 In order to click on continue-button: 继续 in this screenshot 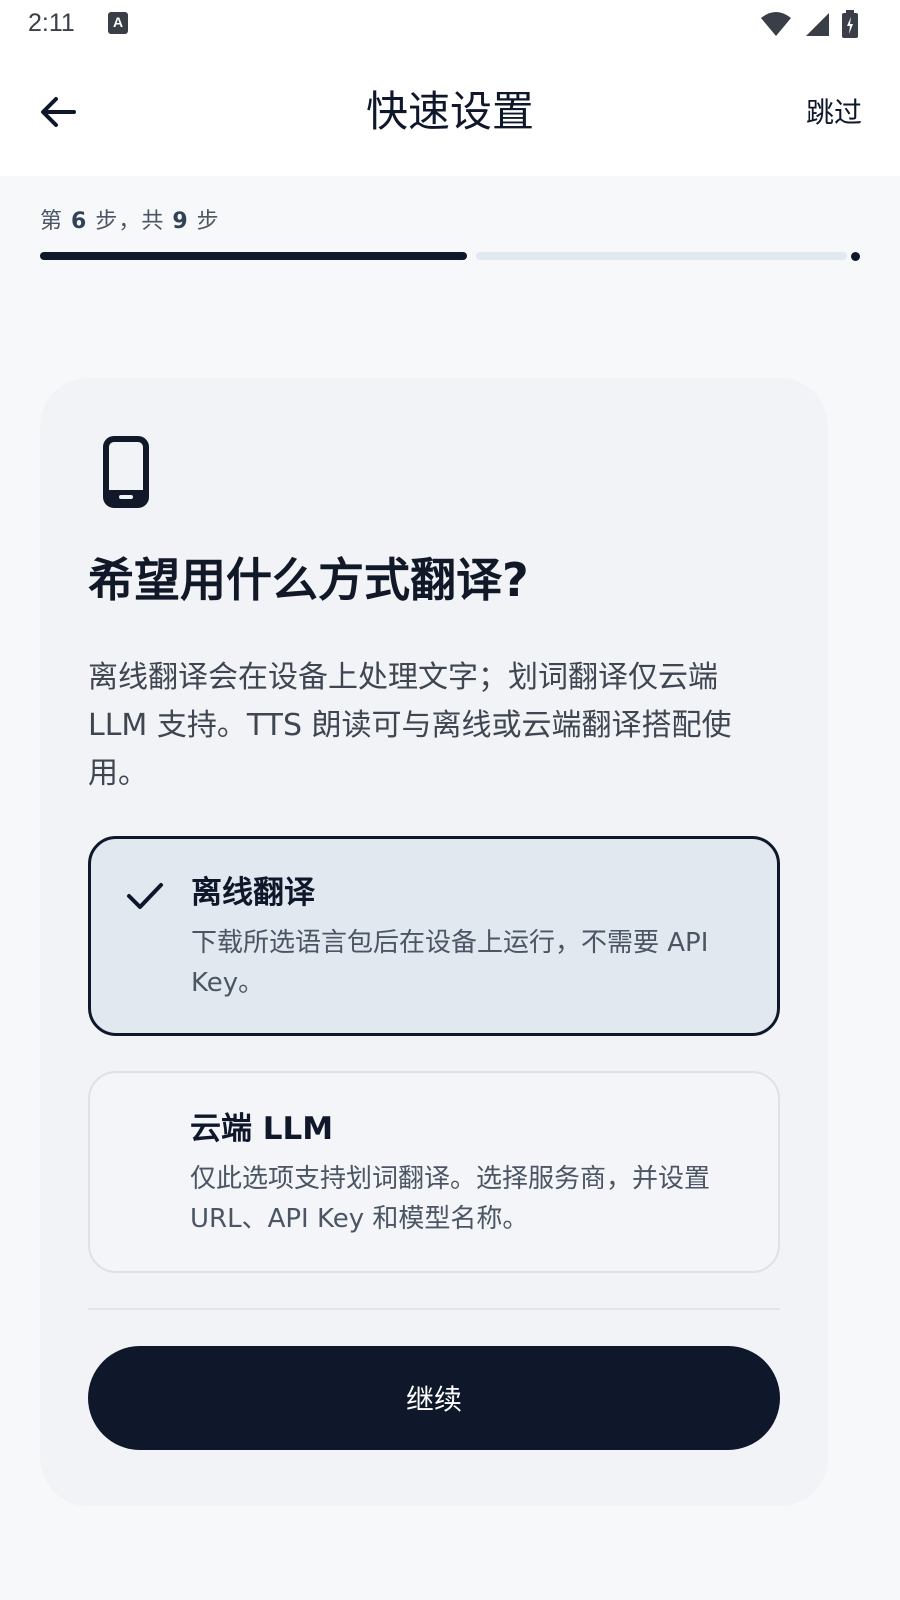, I will do `click(434, 1398)`.